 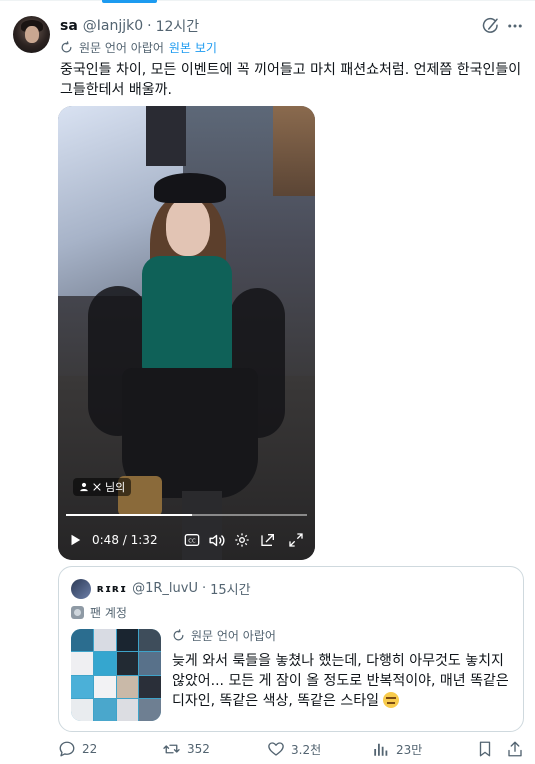 What do you see at coordinates (112, 588) in the screenshot?
I see `quoted-author-name: ʀɪʀɪ` at bounding box center [112, 588].